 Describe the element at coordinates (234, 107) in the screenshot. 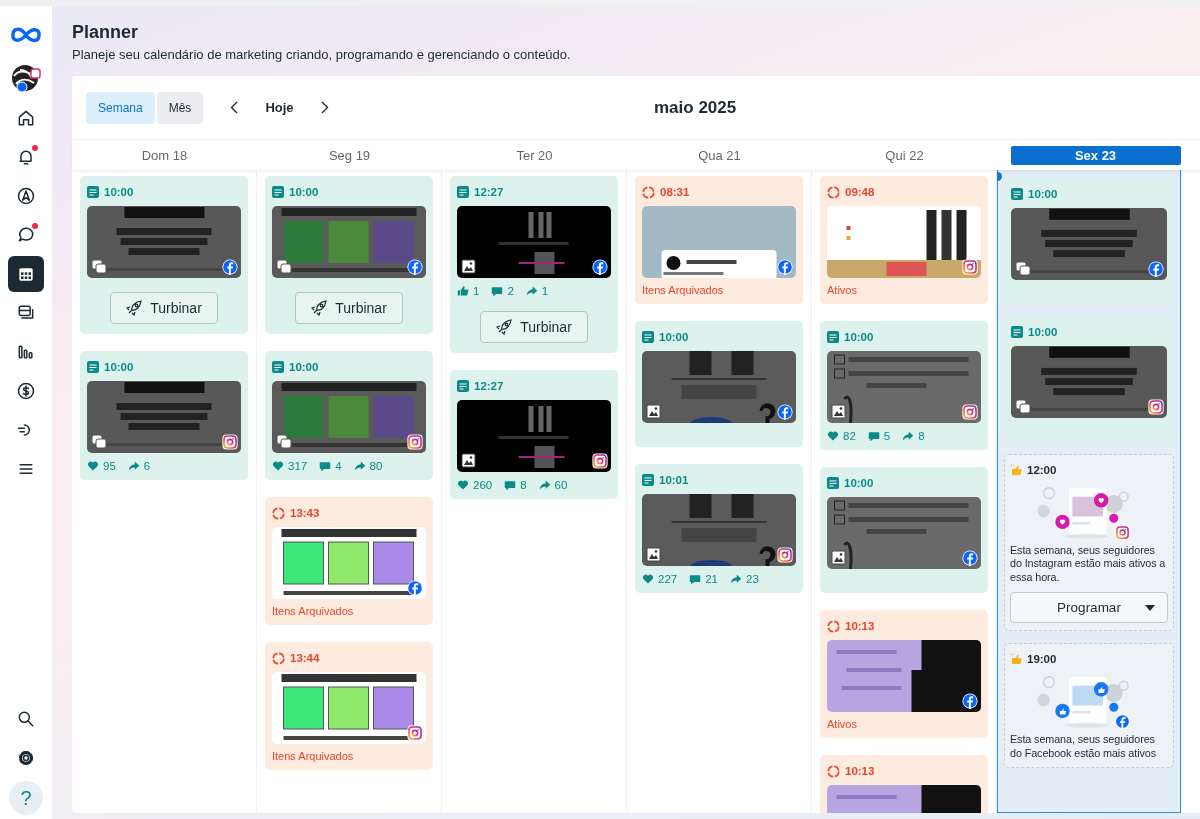

I see `chevron-left-icon` at that location.